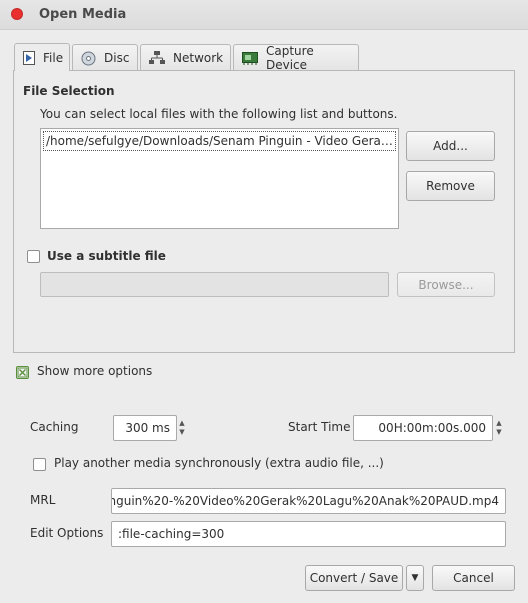 The image size is (528, 603). I want to click on chevron-down-icon: ▼, so click(415, 578).